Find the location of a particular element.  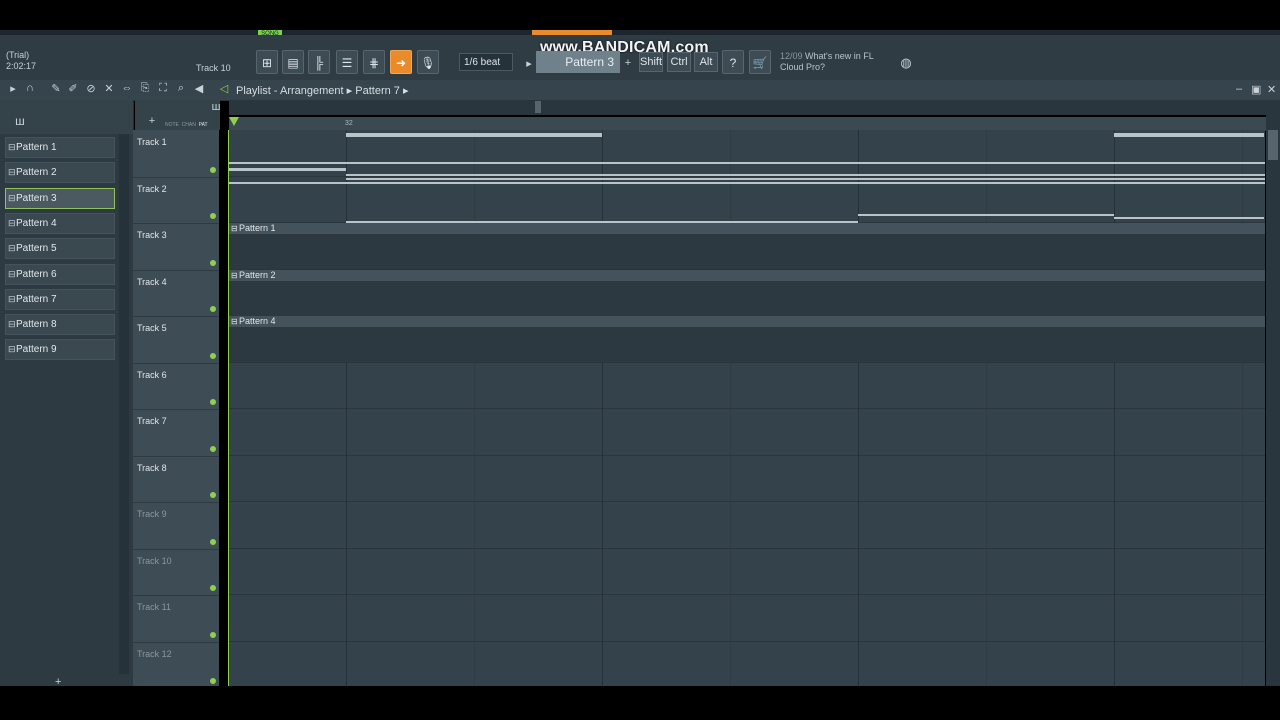

clip-header: ⊟ Pattern 4 is located at coordinates (747, 321).